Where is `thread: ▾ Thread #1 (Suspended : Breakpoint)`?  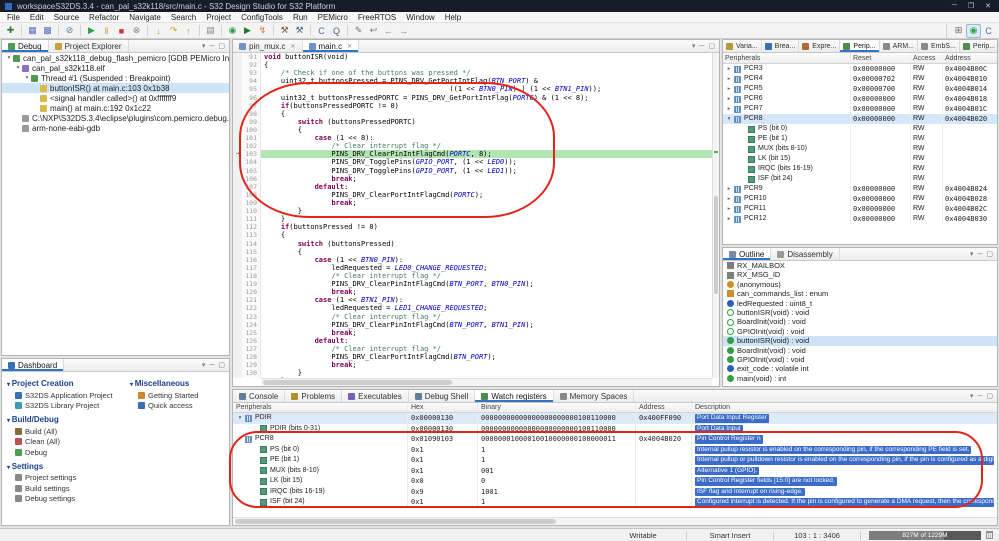 thread: ▾ Thread #1 (Suspended : Breakpoint) is located at coordinates (115, 78).